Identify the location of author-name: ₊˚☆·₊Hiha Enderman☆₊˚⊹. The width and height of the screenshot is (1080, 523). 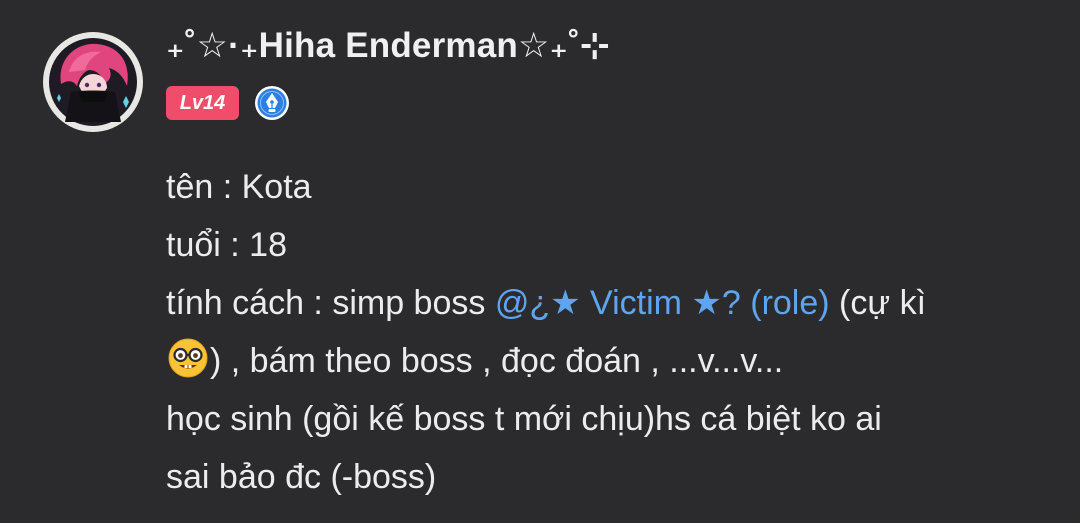
(388, 46).